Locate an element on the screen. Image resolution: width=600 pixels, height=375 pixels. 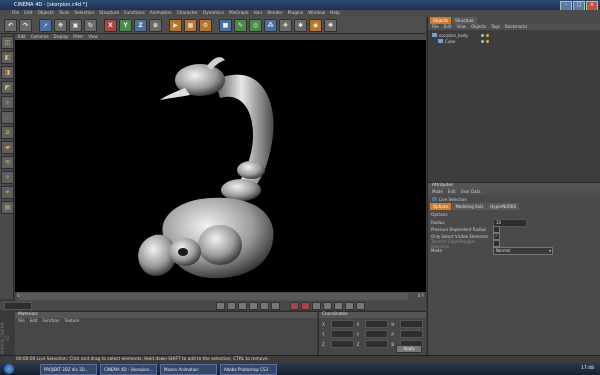
object-mode-icon: ◨ is located at coordinates (7, 72).